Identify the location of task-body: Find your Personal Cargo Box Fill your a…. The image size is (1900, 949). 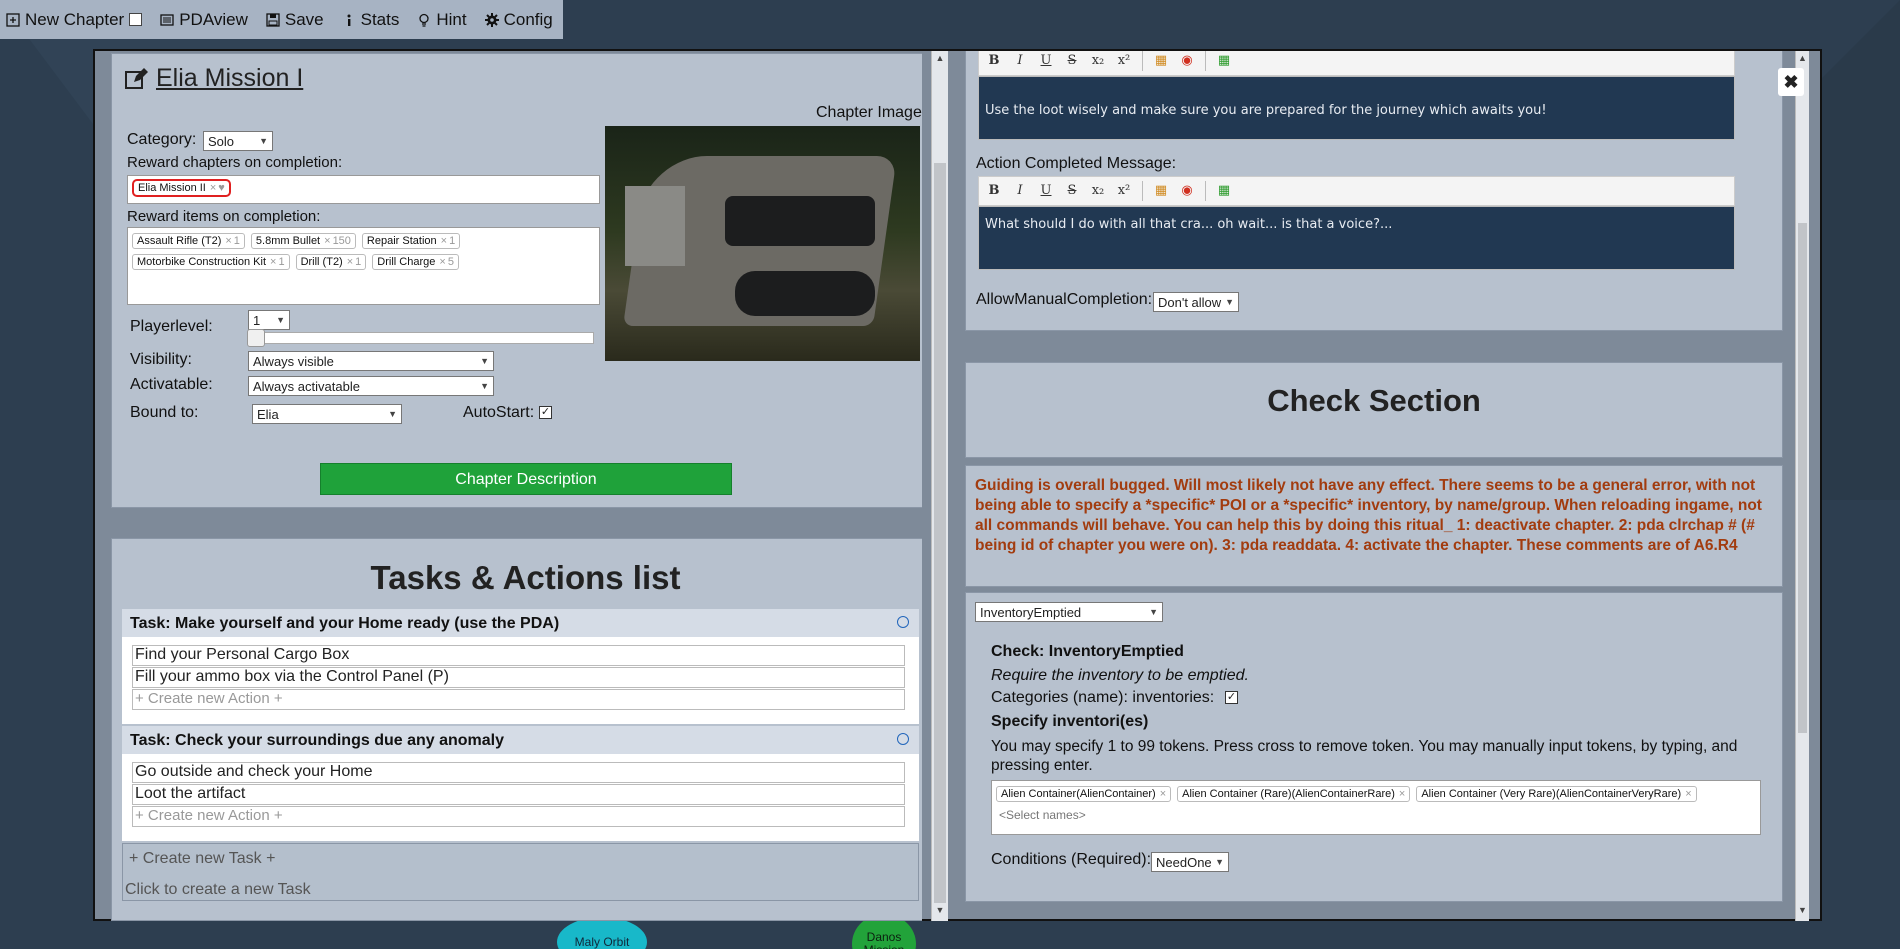
(520, 680).